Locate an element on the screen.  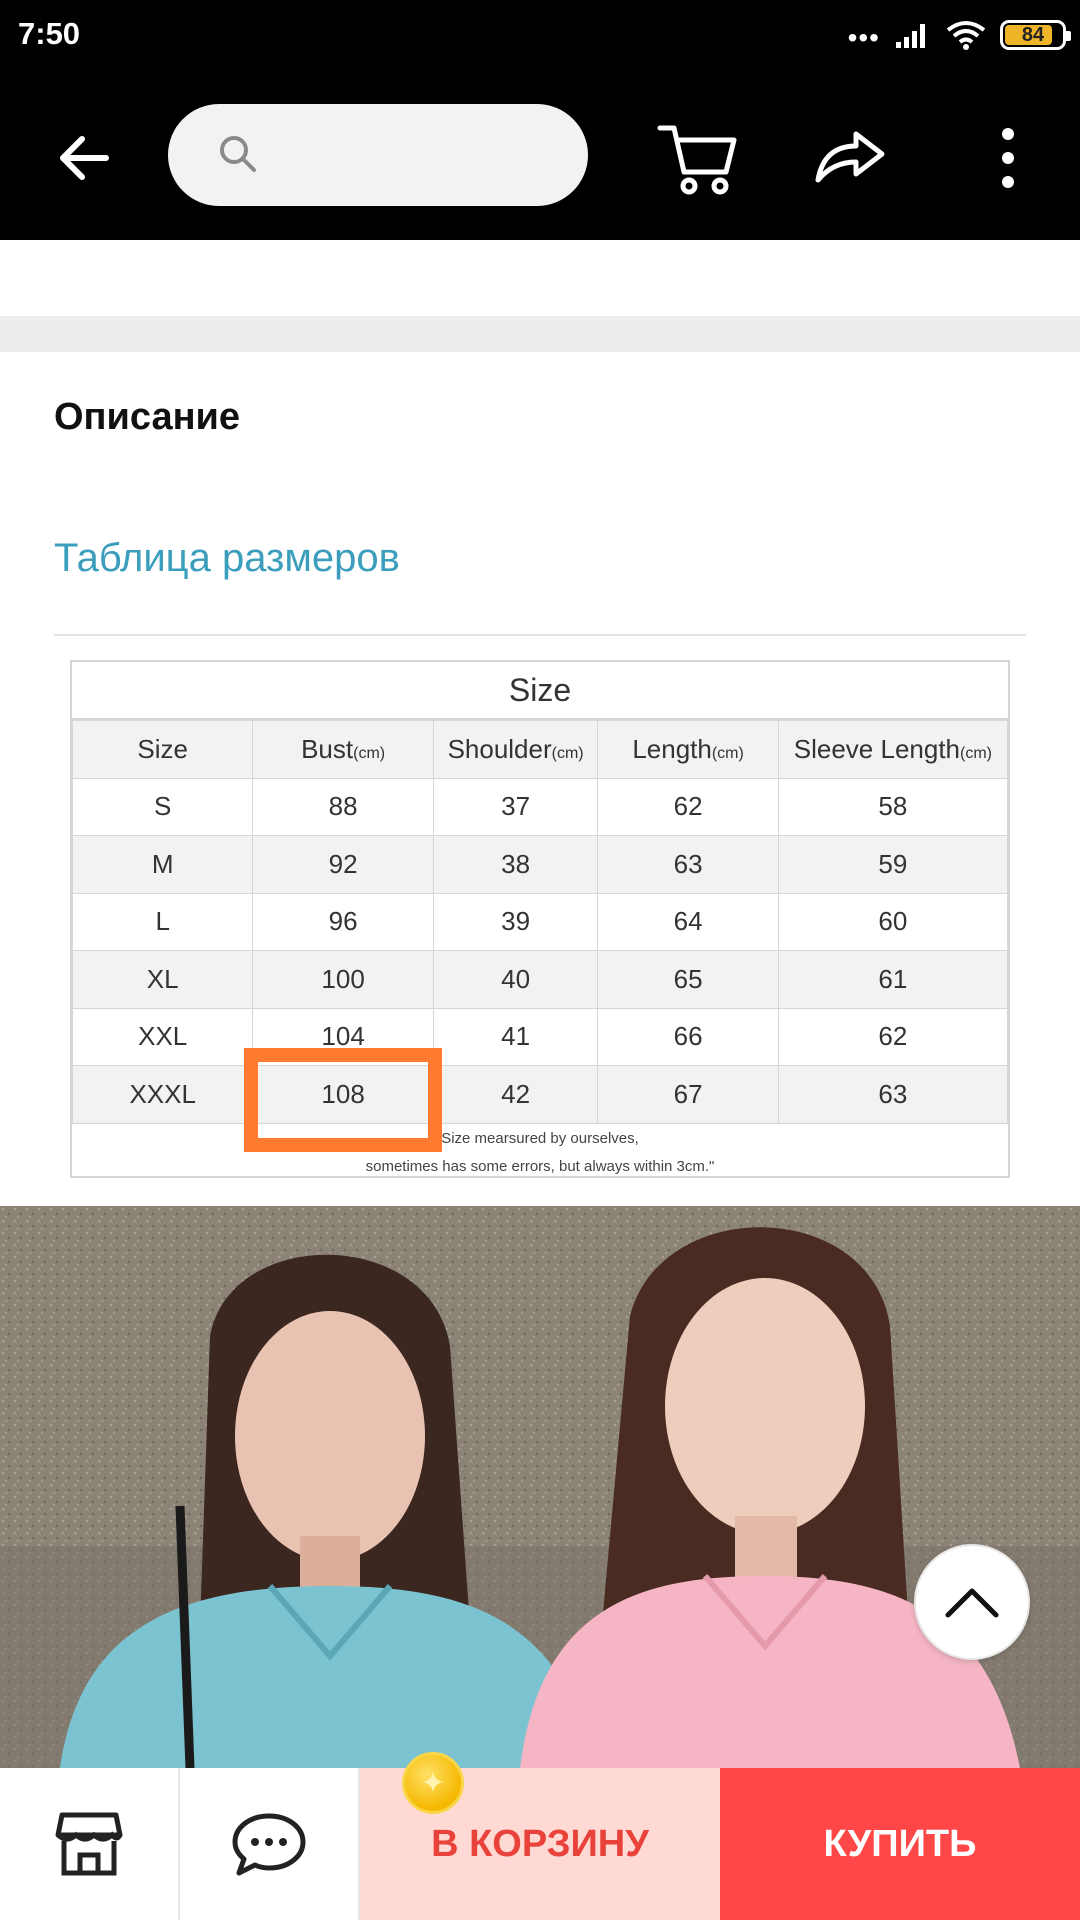
header-cell: Shoulder(cm) is located at coordinates (515, 749).